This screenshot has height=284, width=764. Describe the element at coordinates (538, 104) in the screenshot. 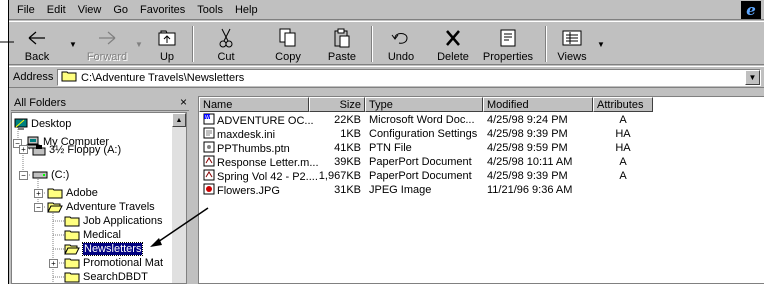

I see `column-header-modified: Modified` at that location.